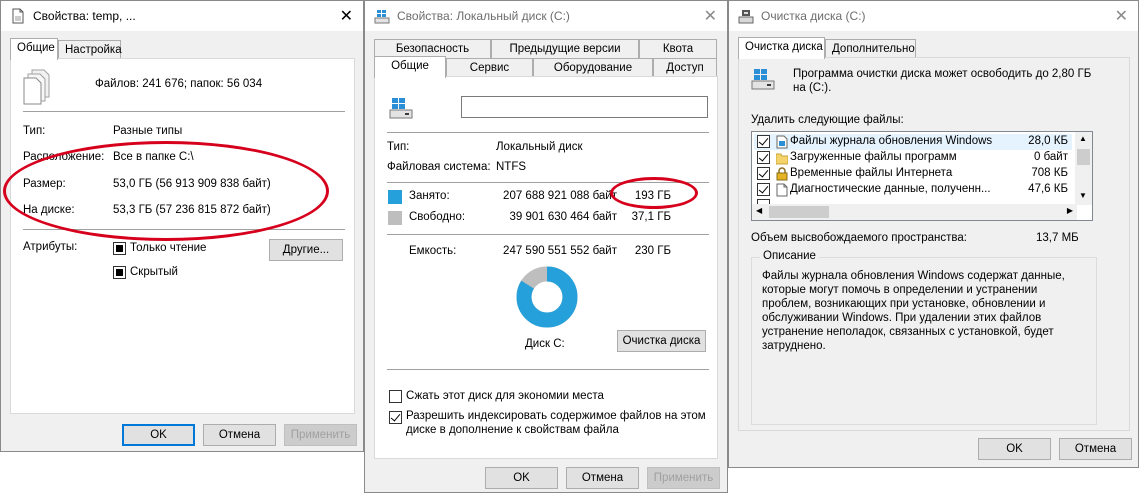 This screenshot has width=1139, height=493. I want to click on capacity-gb: 230 ГБ, so click(652, 251).